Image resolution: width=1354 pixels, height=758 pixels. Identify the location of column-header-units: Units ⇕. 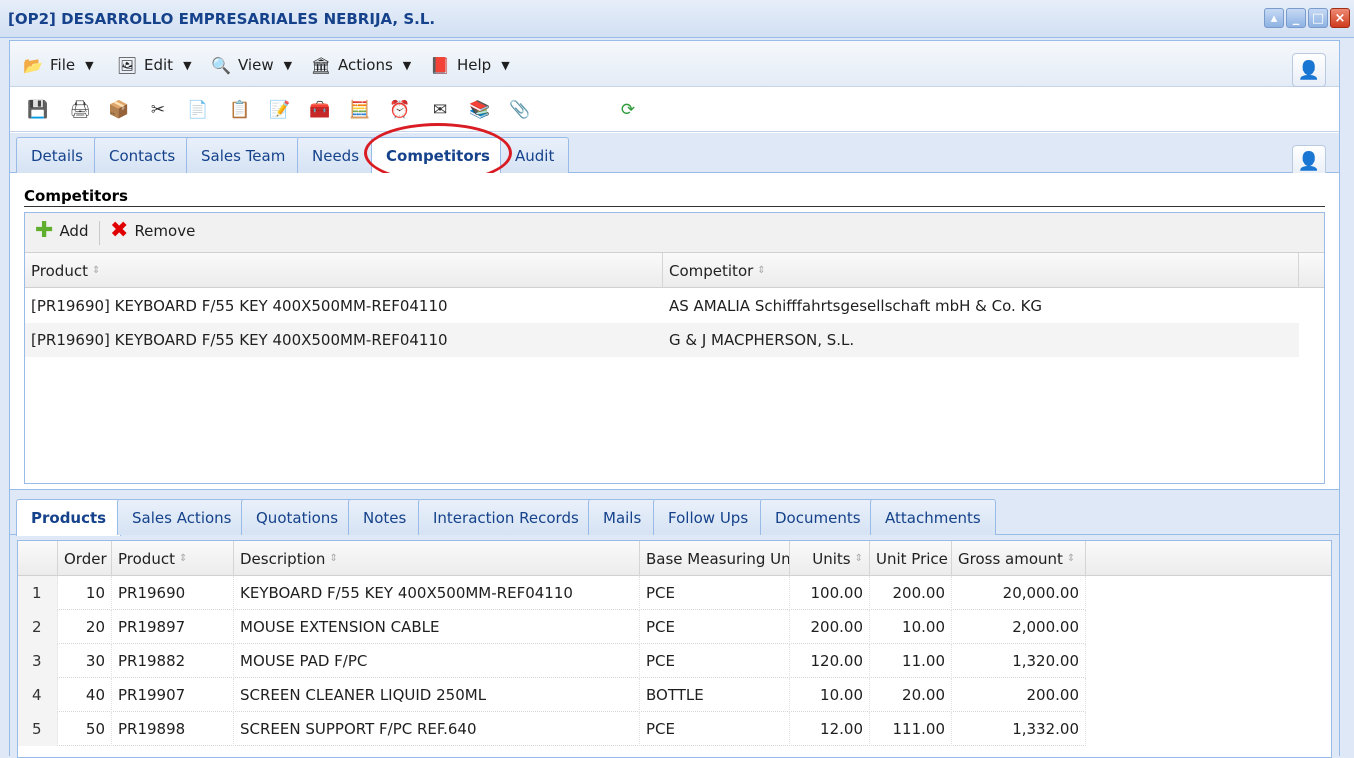
(830, 558).